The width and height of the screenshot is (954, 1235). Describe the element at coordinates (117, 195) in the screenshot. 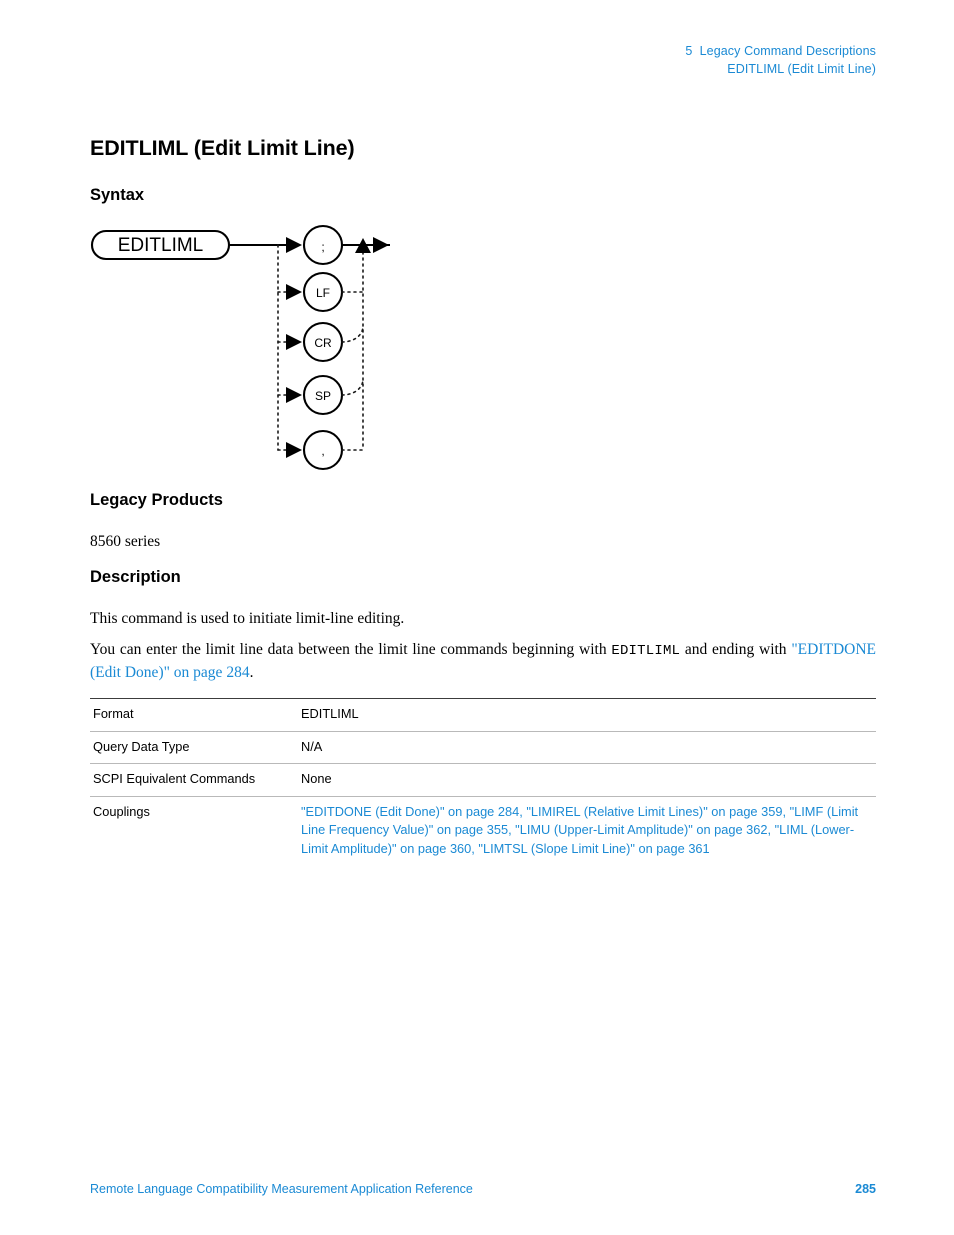

I see `section-heading-syntax: Syntax` at that location.